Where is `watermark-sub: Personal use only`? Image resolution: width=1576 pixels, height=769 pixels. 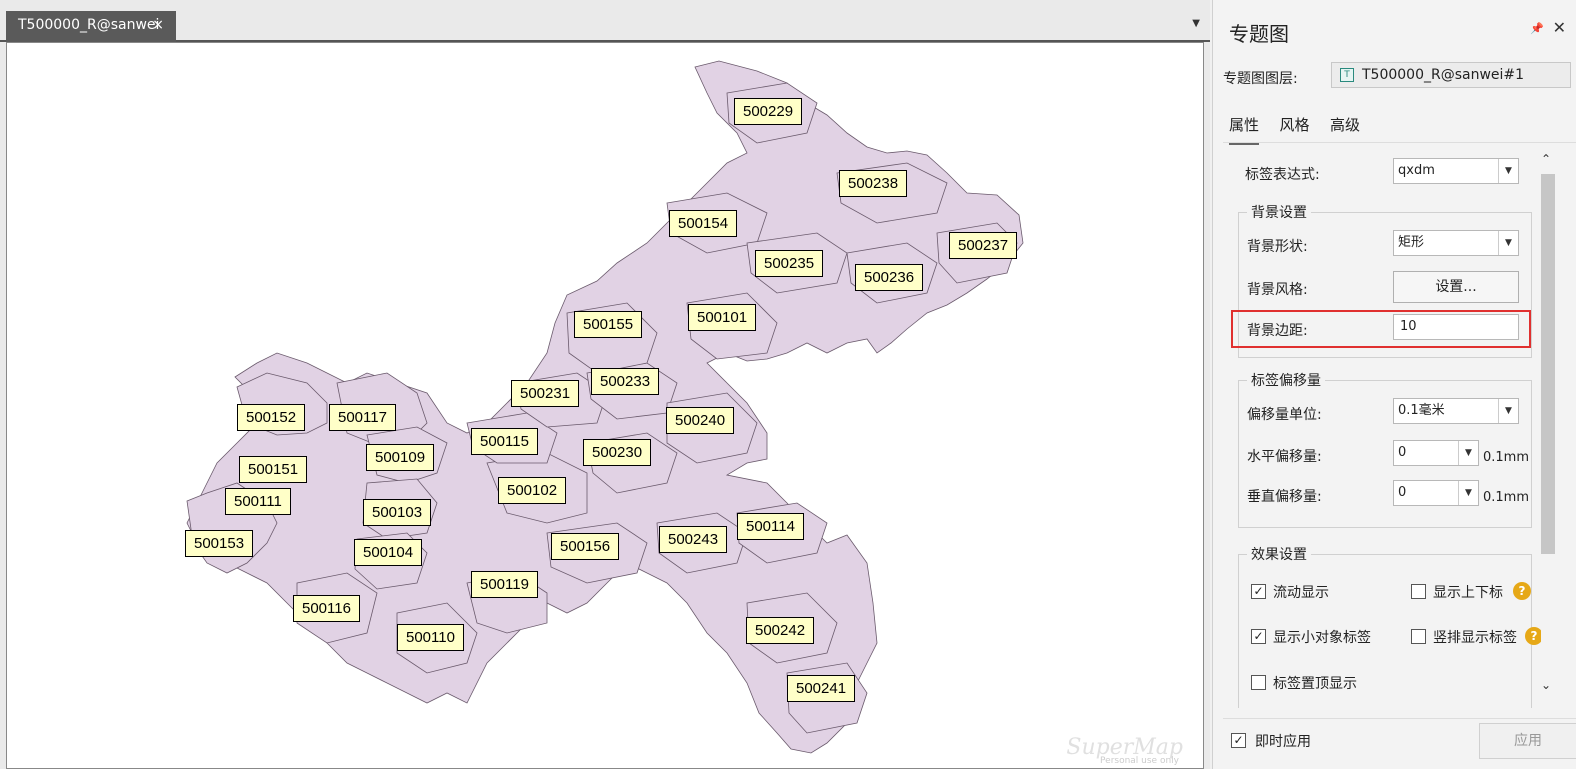
watermark-sub: Personal use only is located at coordinates (1139, 761).